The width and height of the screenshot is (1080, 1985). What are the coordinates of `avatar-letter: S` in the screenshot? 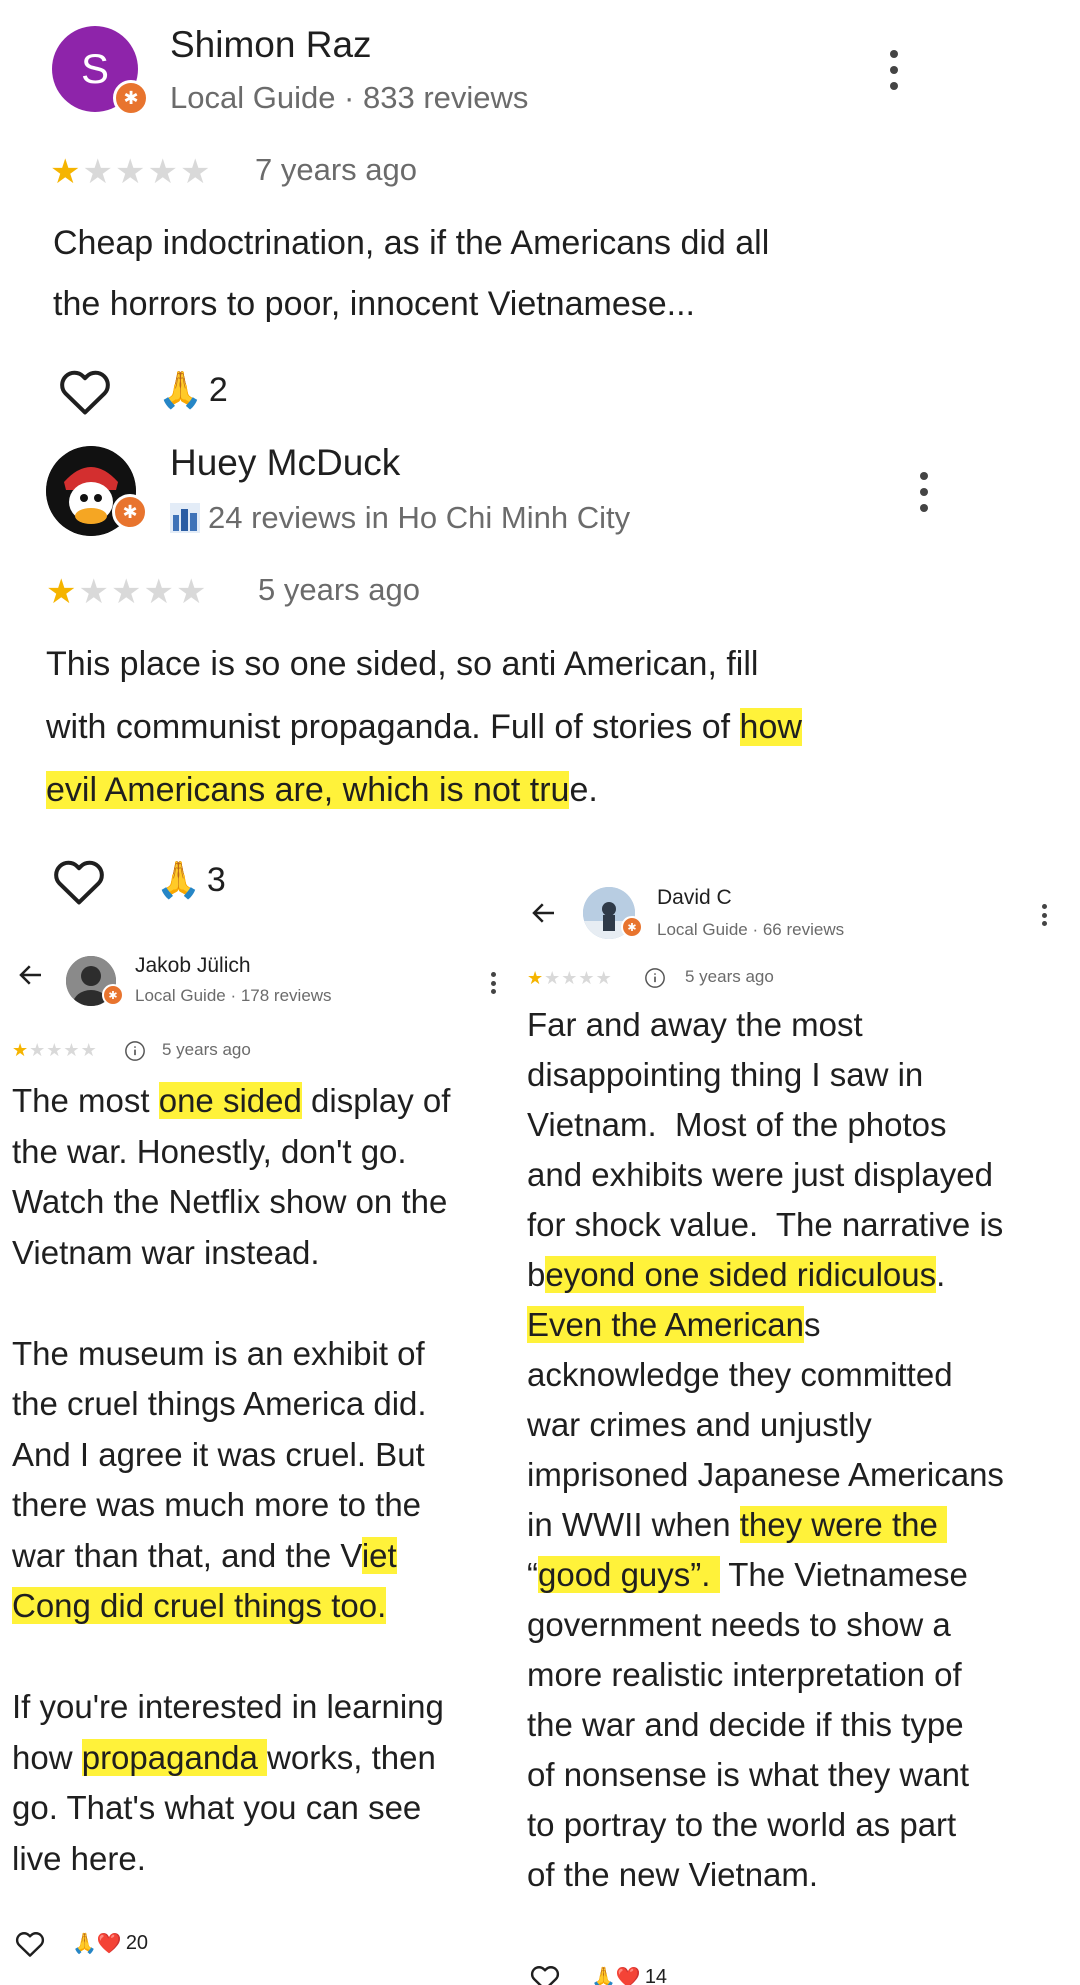 It's located at (94, 68).